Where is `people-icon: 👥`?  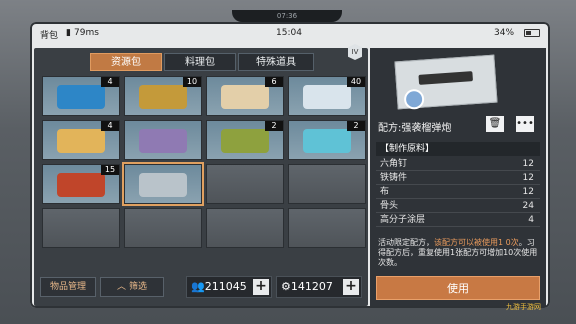 people-icon: 👥 is located at coordinates (198, 286).